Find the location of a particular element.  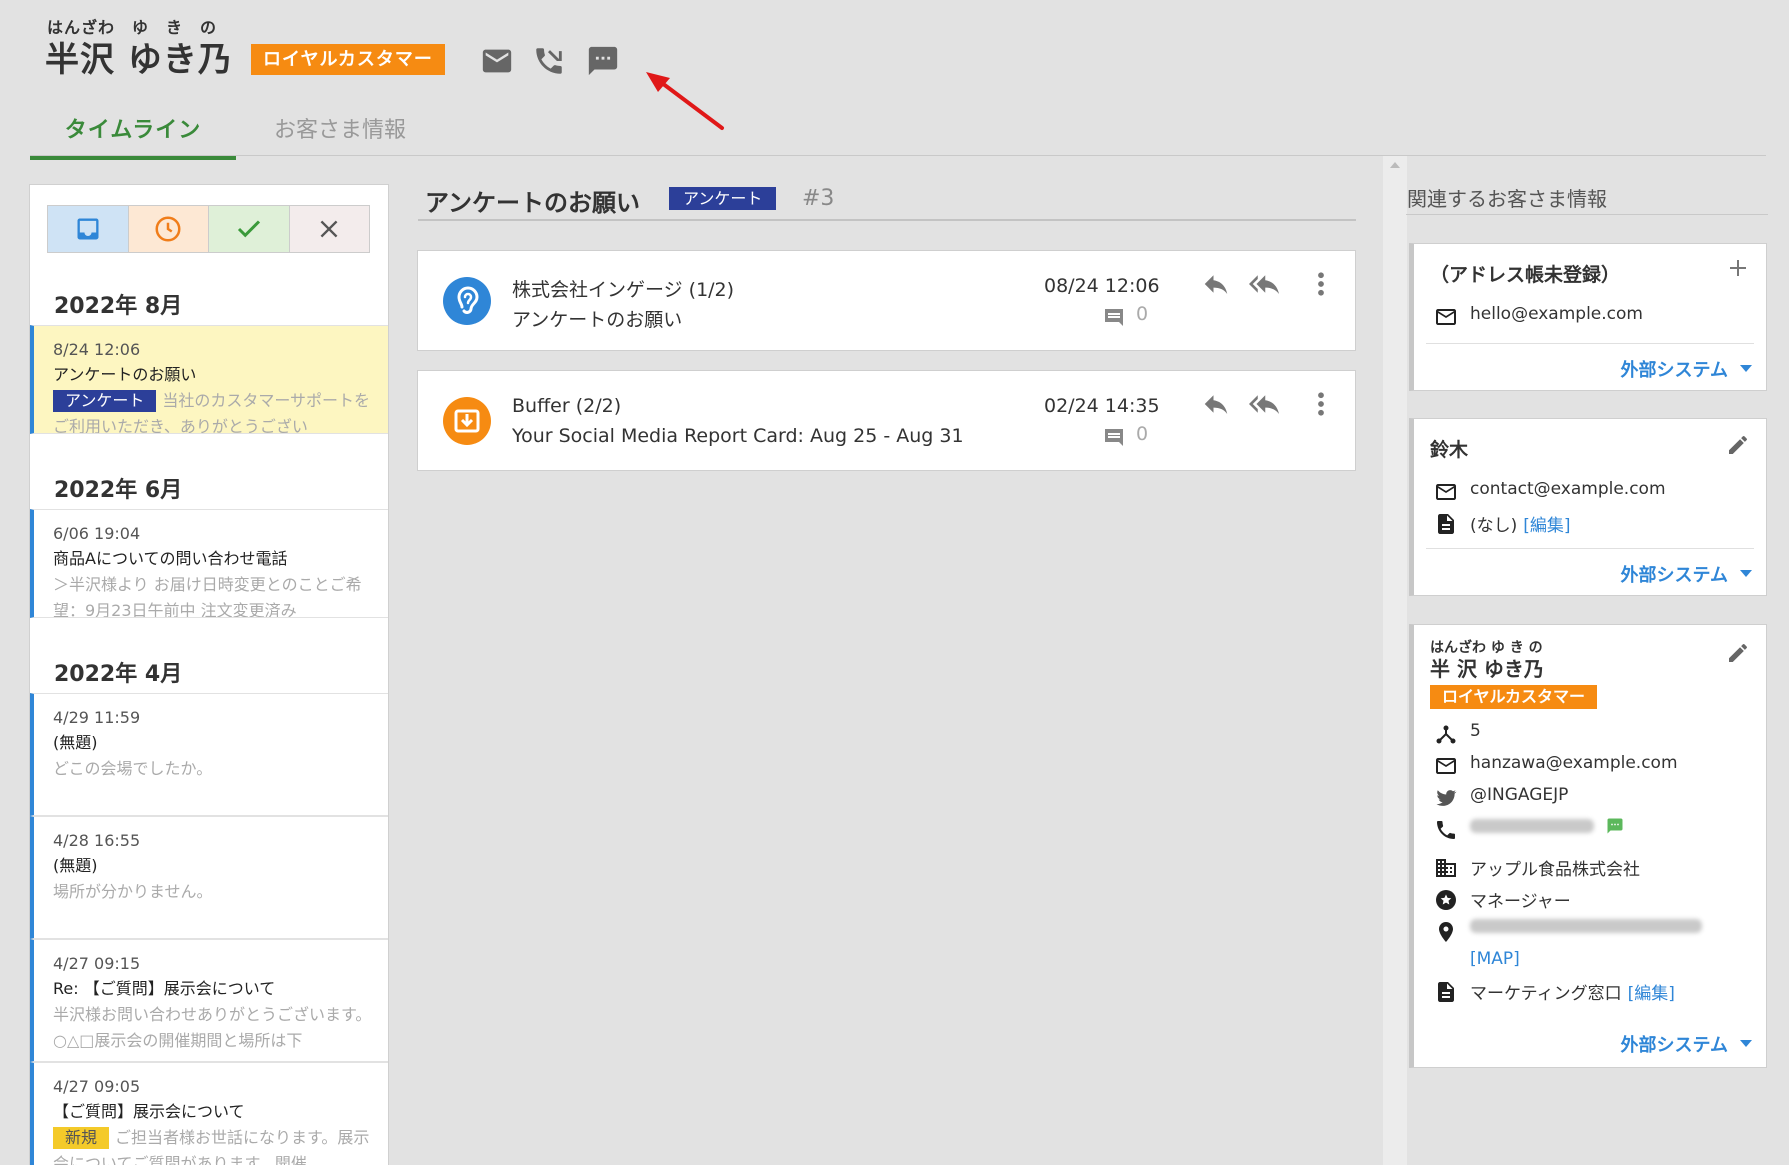

conversation-number: #3 is located at coordinates (818, 198).